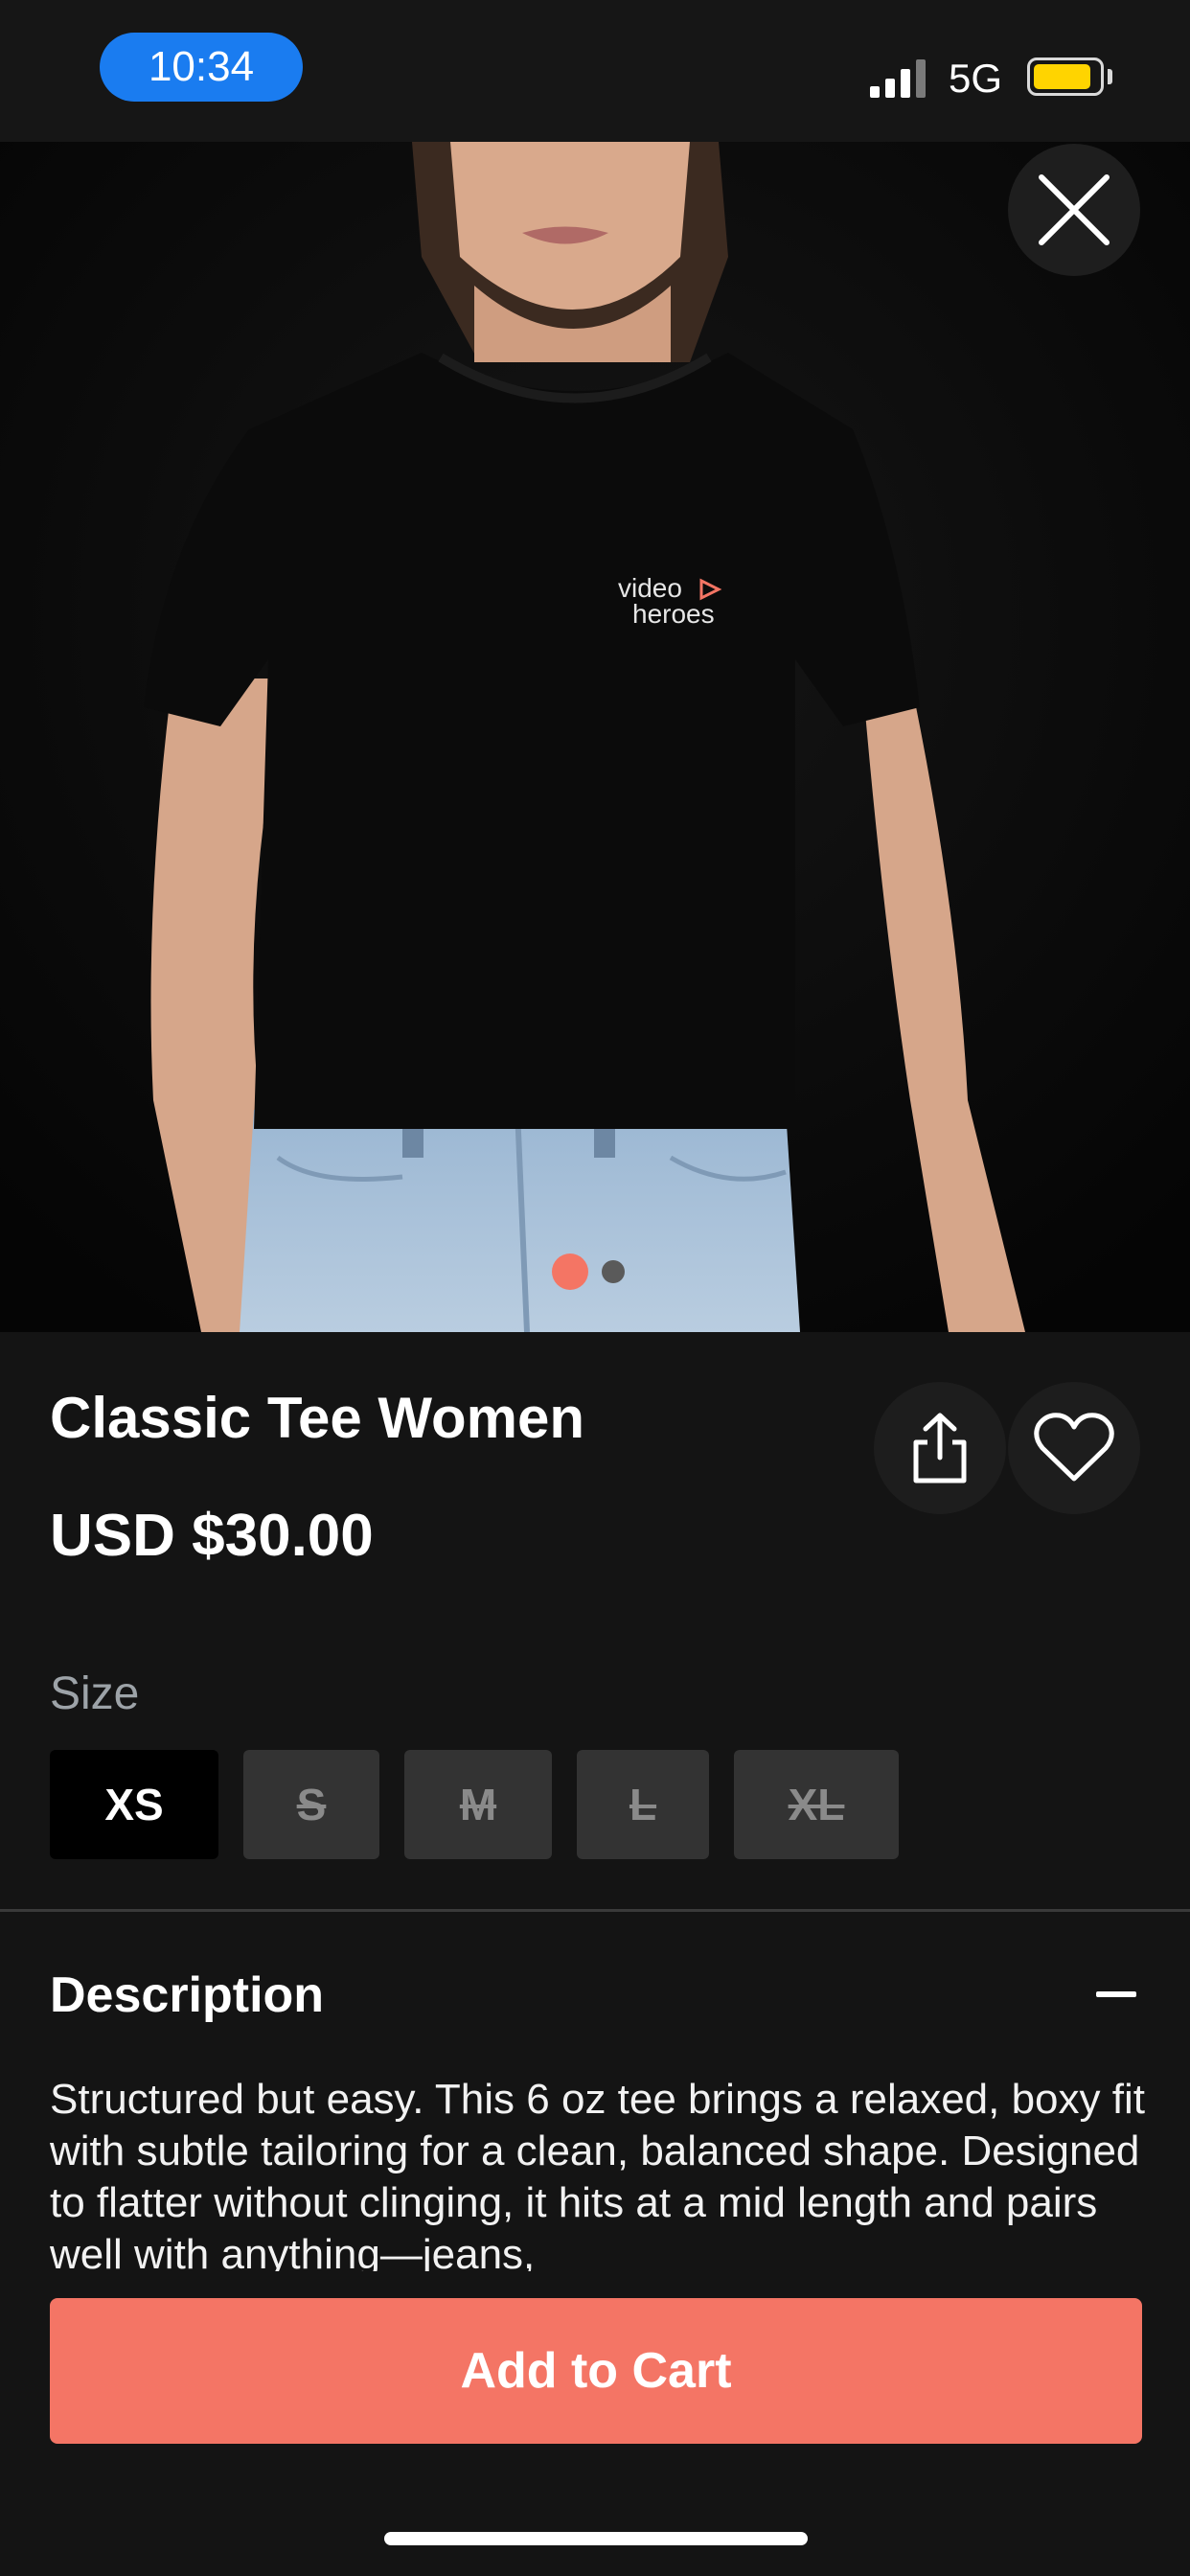  Describe the element at coordinates (1063, 76) in the screenshot. I see `battery-level` at that location.